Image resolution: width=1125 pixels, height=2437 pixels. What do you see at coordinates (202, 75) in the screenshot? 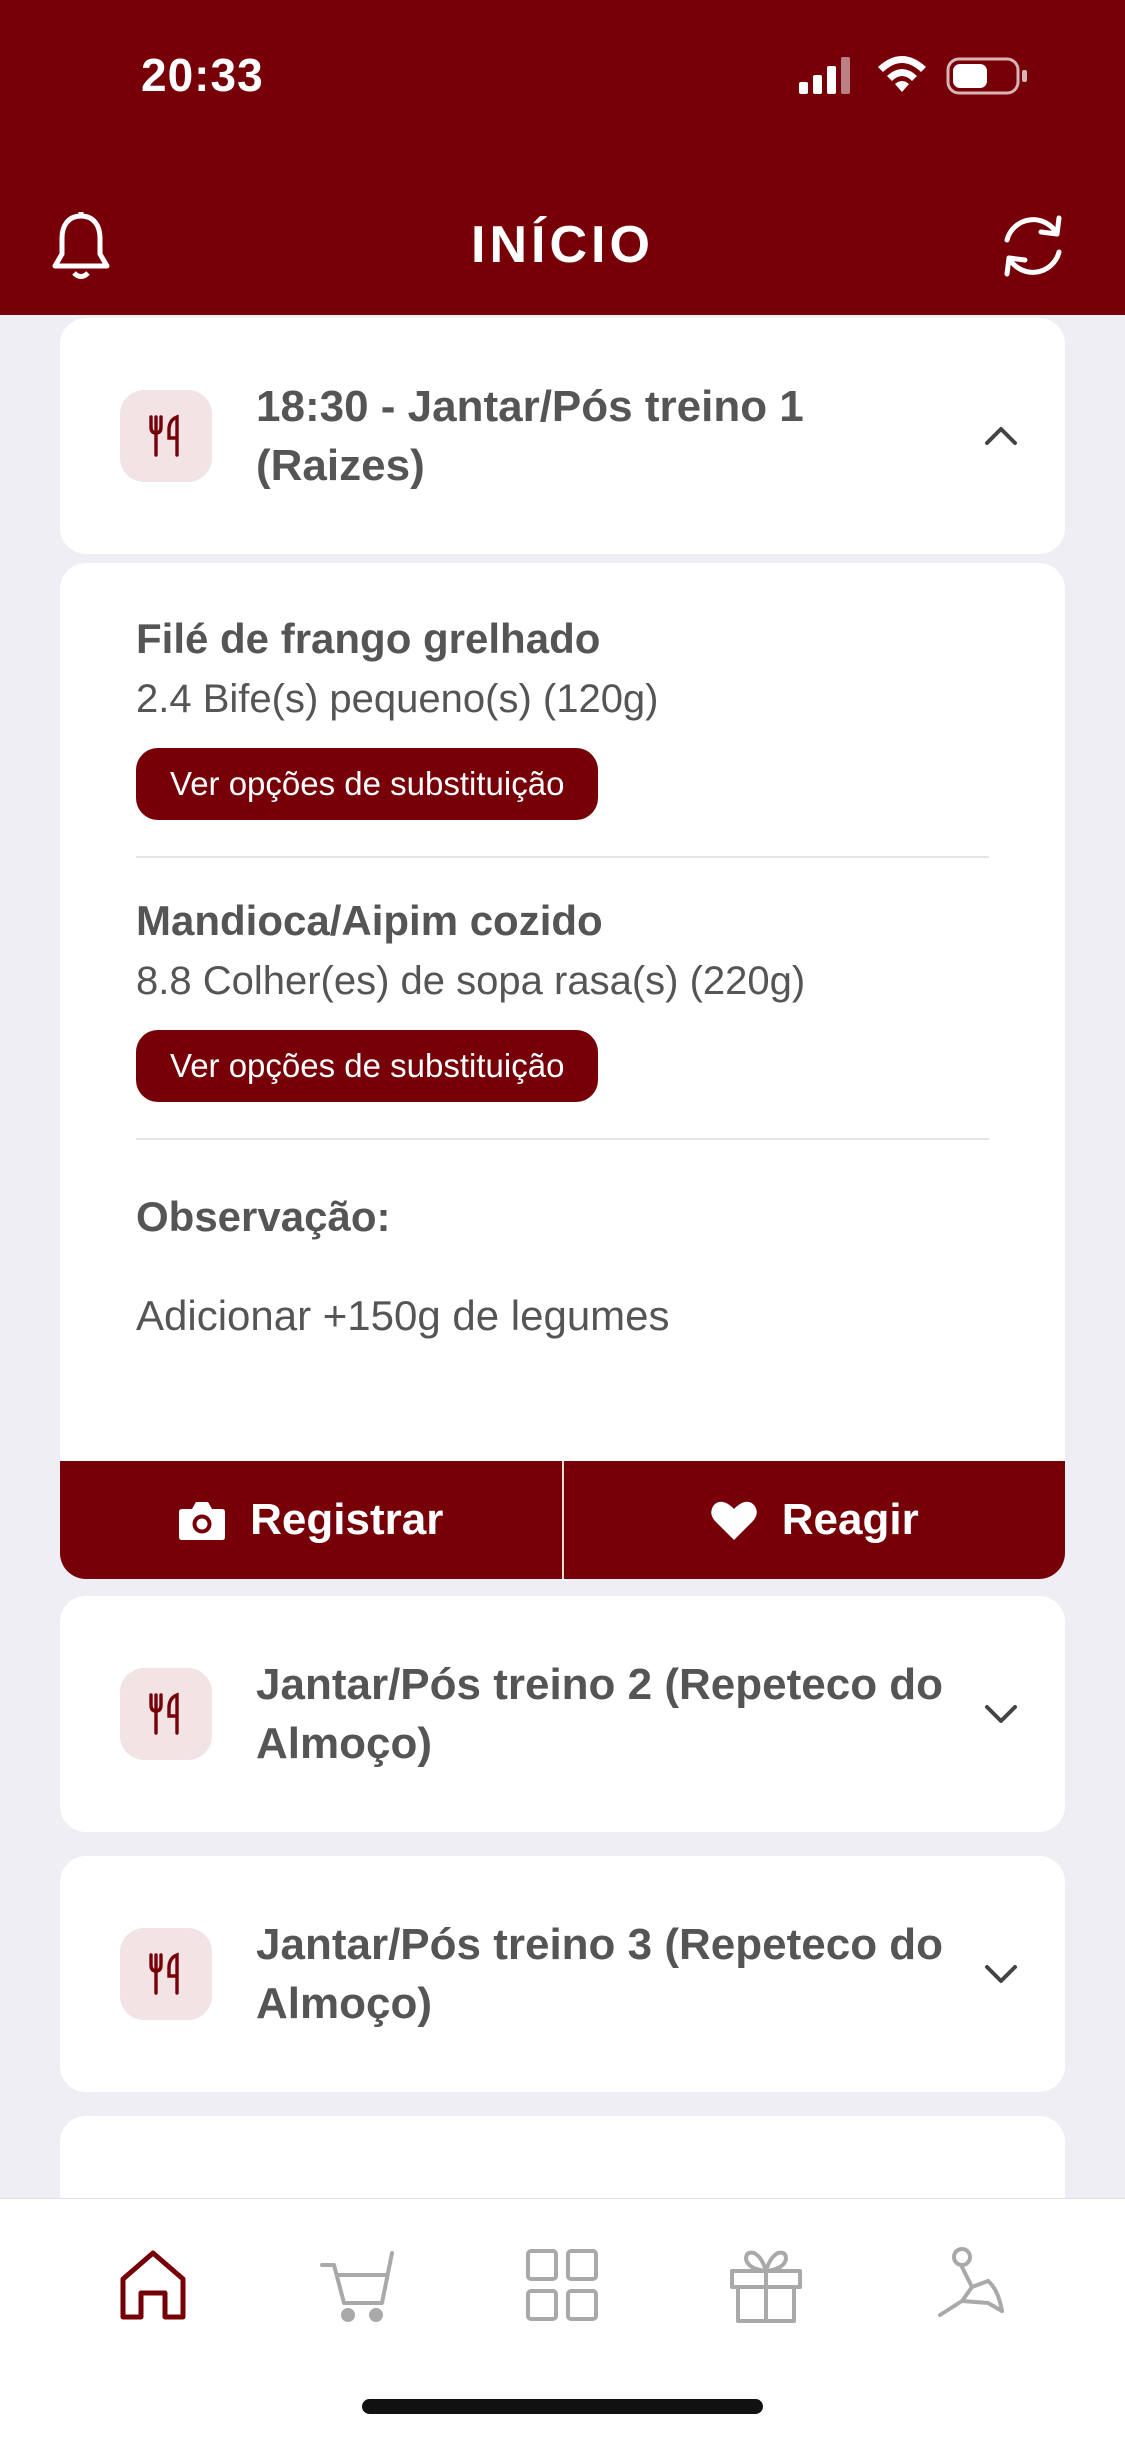
I see `status-time: 20:33` at bounding box center [202, 75].